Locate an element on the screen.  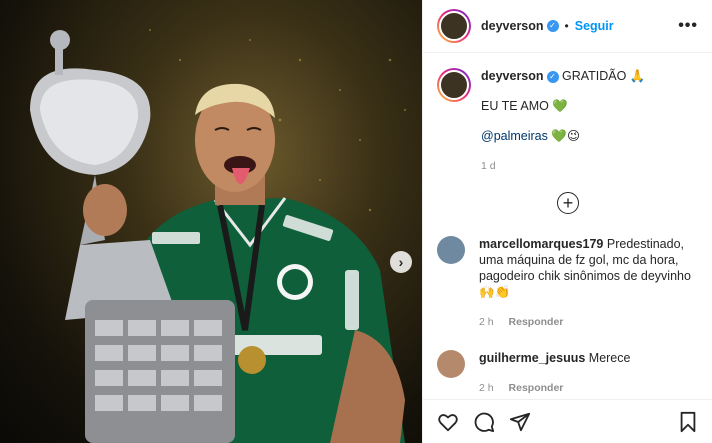
like-button is located at coordinates (448, 422).